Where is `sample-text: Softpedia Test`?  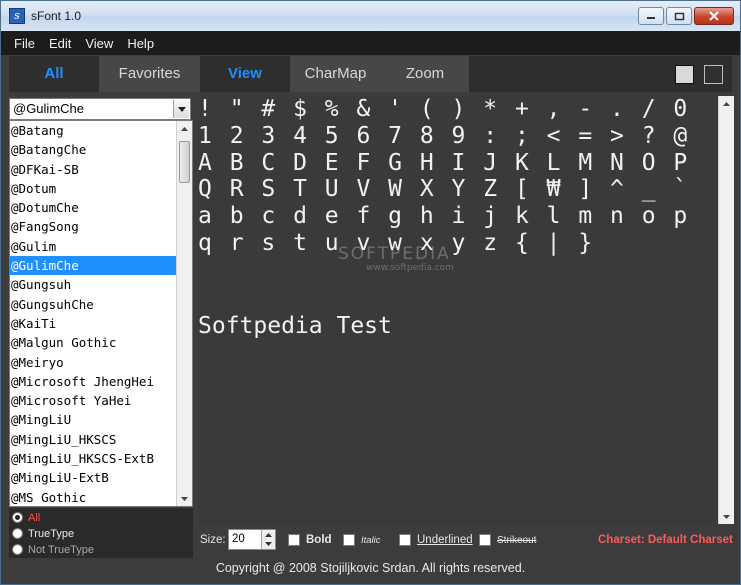 sample-text: Softpedia Test is located at coordinates (295, 326).